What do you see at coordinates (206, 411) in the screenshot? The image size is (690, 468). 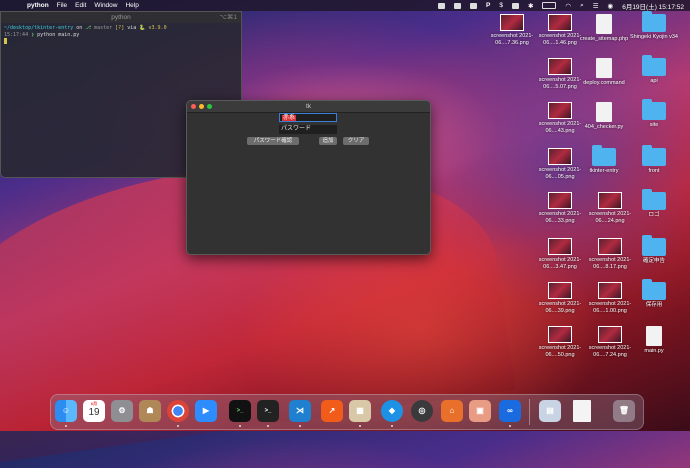 I see `zoom-icon: ▶` at bounding box center [206, 411].